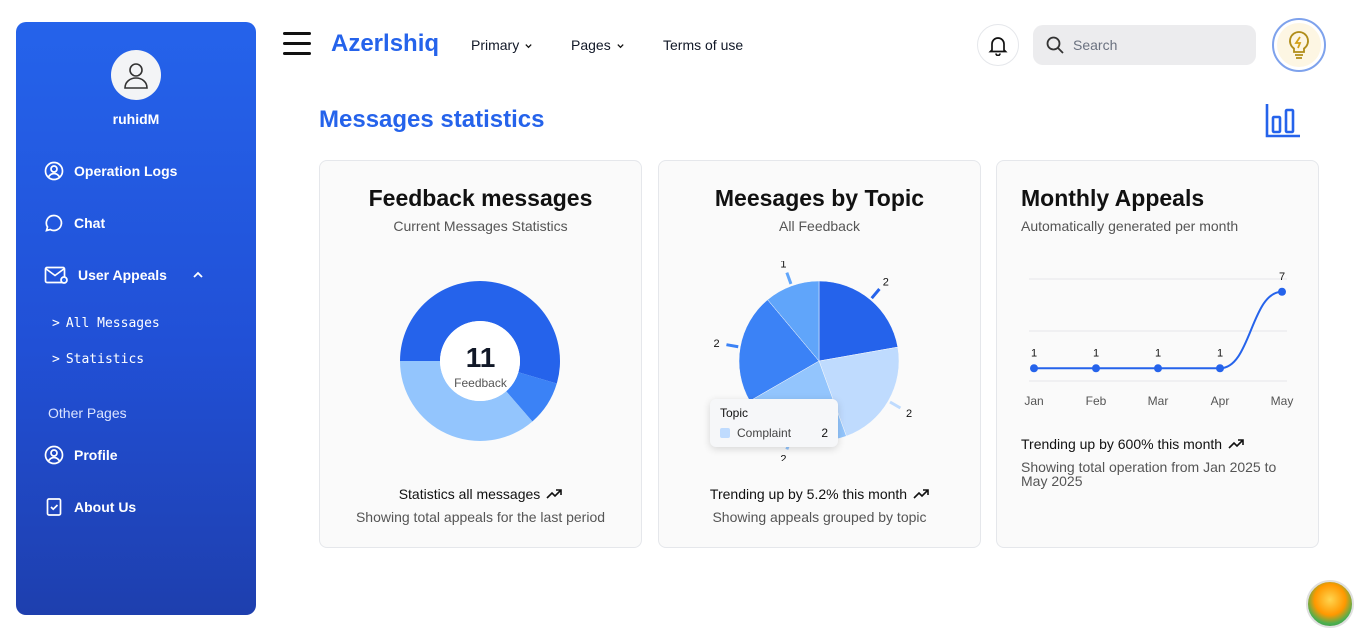 This screenshot has height=635, width=1364. Describe the element at coordinates (725, 433) in the screenshot. I see `tooltip-swatch` at that location.